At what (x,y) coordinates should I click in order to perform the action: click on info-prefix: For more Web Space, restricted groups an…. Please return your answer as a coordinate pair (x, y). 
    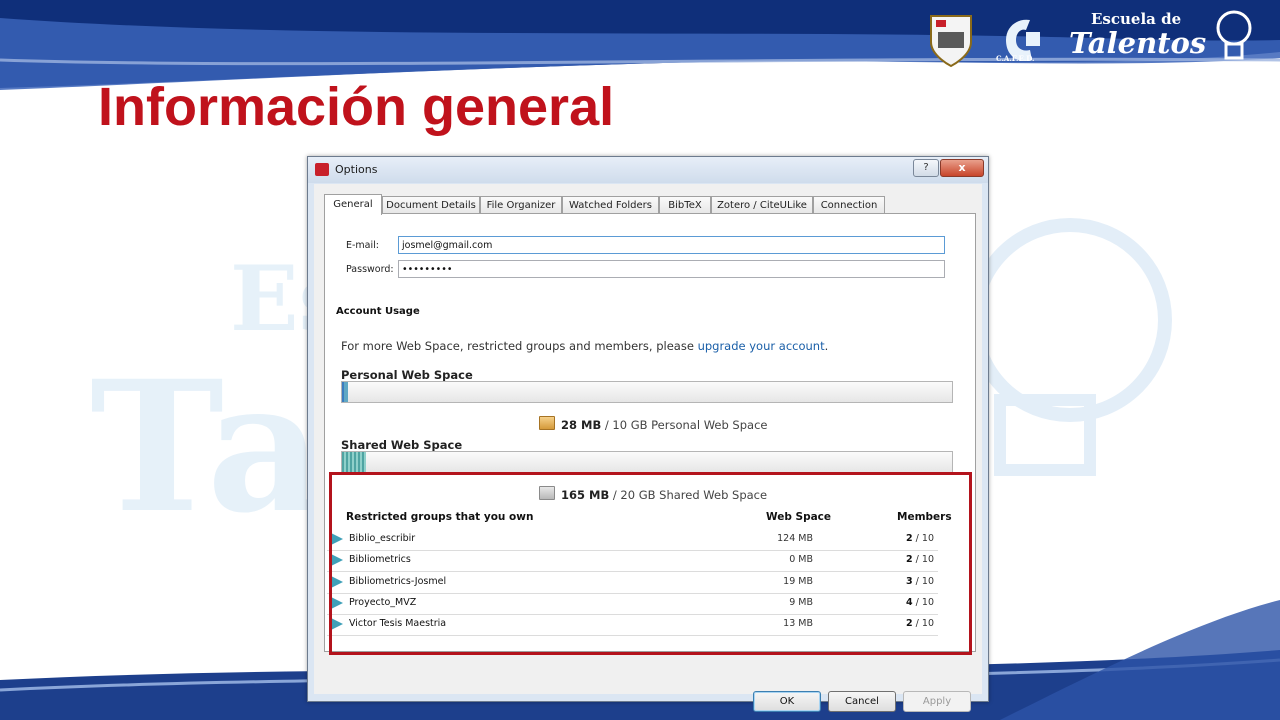
    Looking at the image, I should click on (519, 346).